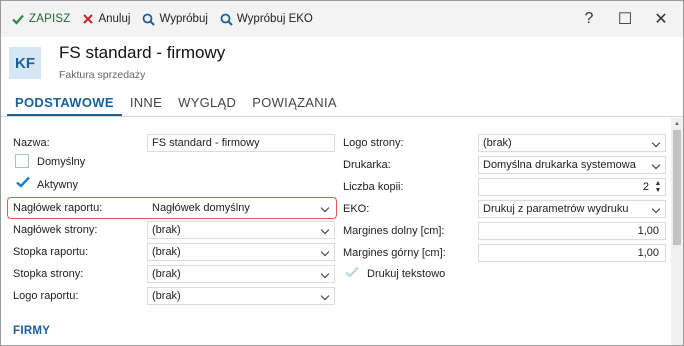 The width and height of the screenshot is (684, 346). Describe the element at coordinates (142, 52) in the screenshot. I see `page-title: FS standard - firmowy` at that location.